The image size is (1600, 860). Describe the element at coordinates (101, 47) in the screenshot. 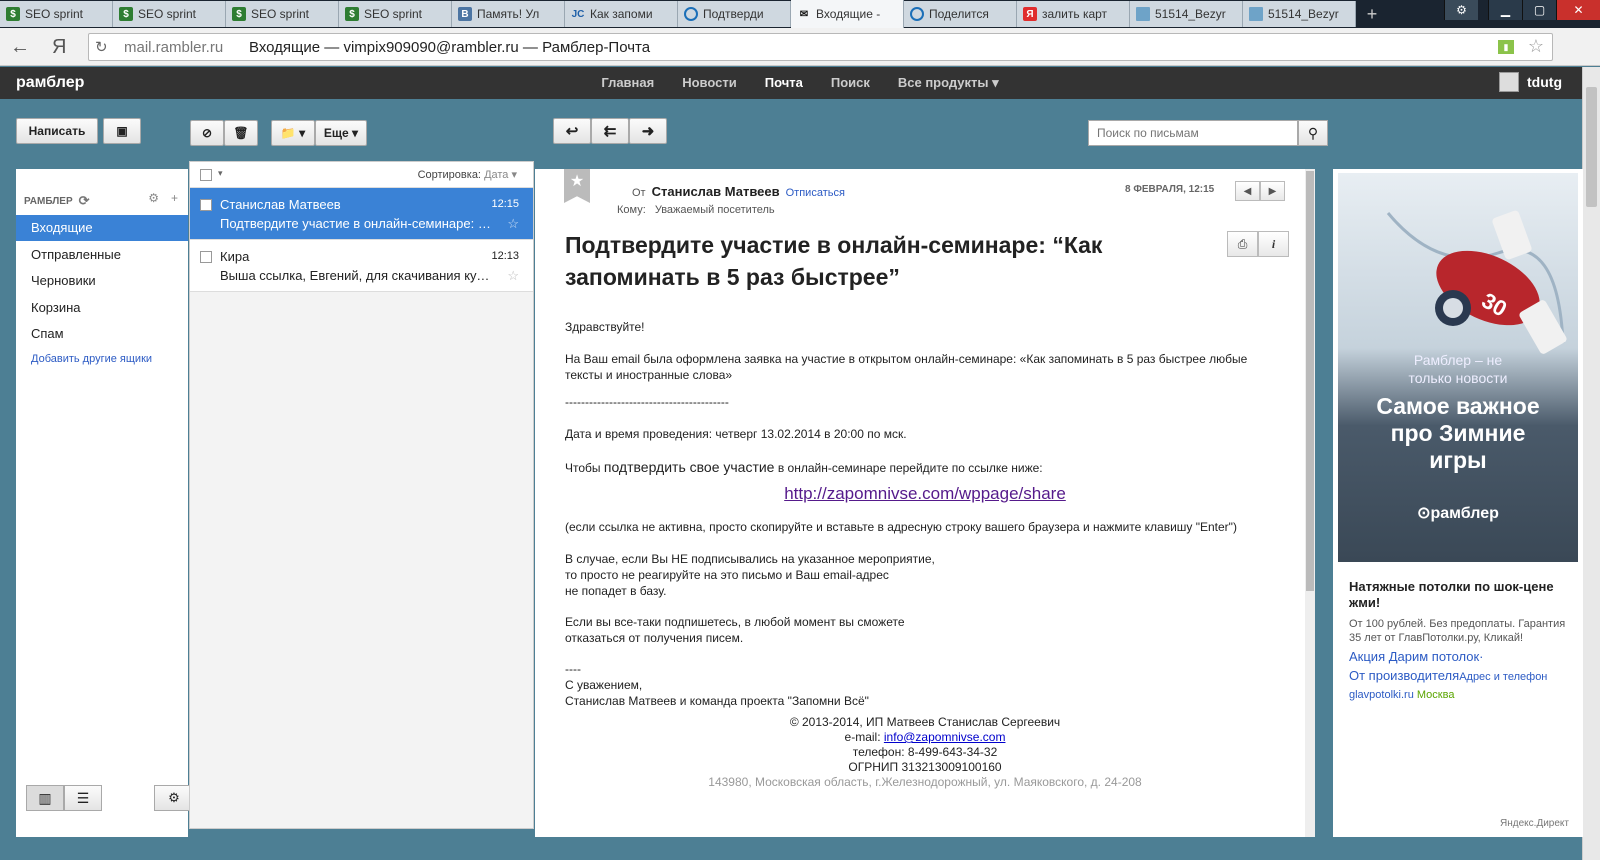

I see `reload-icon: ↻` at that location.